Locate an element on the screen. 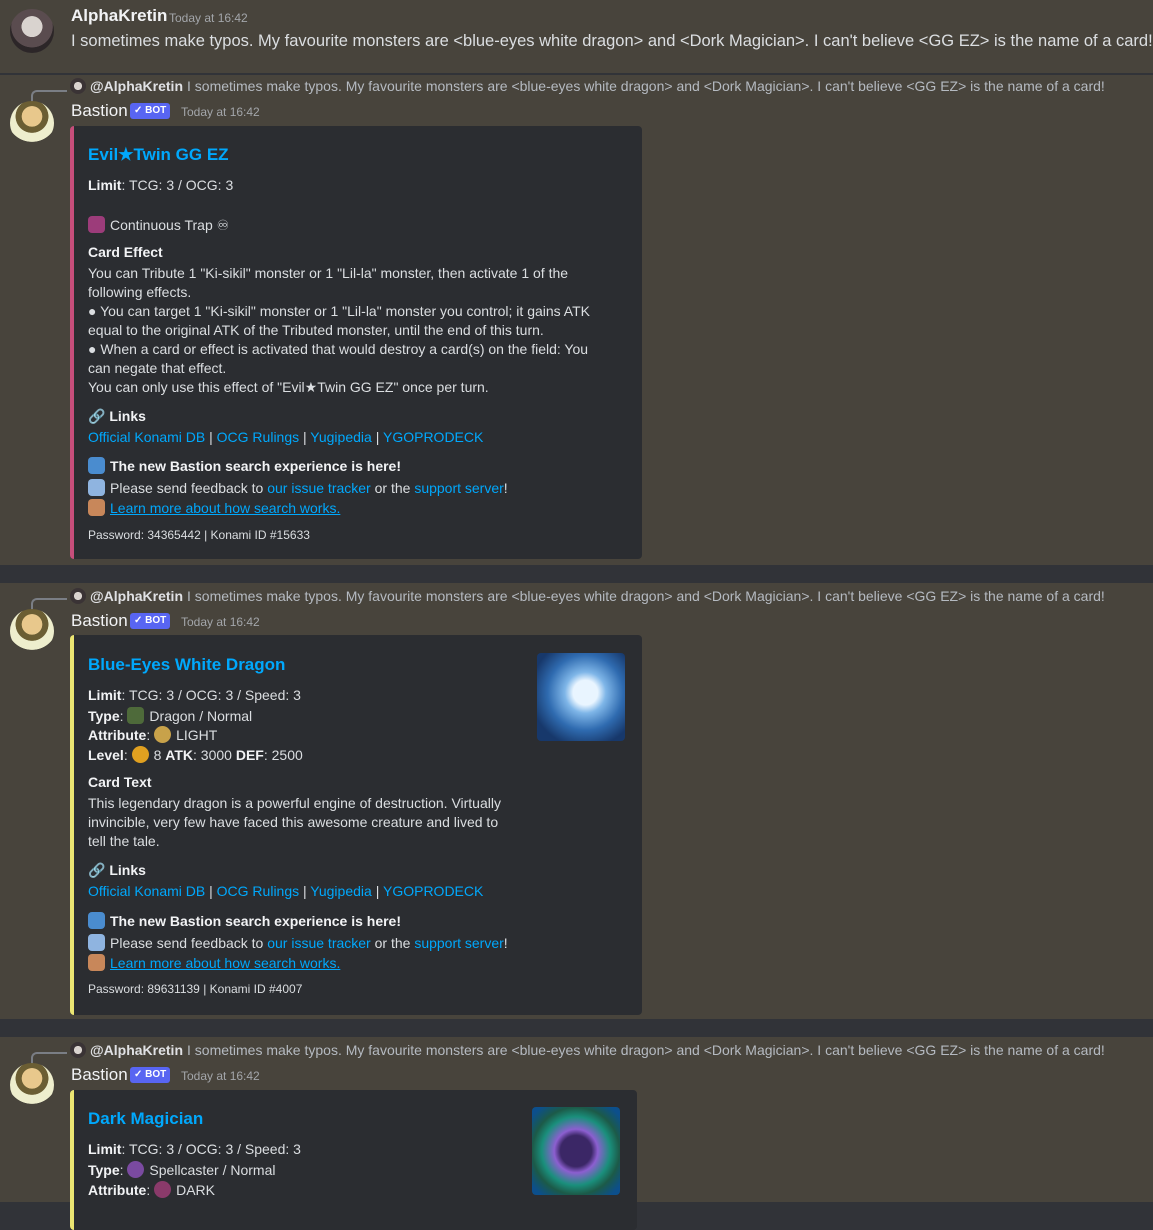 The height and width of the screenshot is (1230, 1153). light-attribute-icon is located at coordinates (163, 734).